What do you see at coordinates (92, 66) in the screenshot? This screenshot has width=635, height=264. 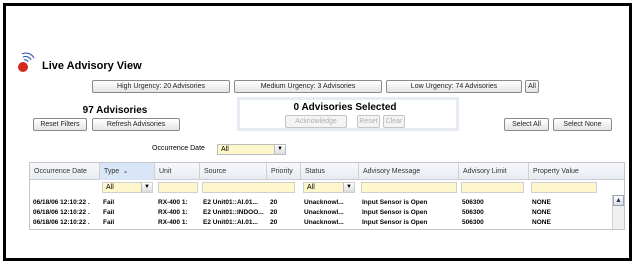 I see `page-title: Live Advisory View` at bounding box center [92, 66].